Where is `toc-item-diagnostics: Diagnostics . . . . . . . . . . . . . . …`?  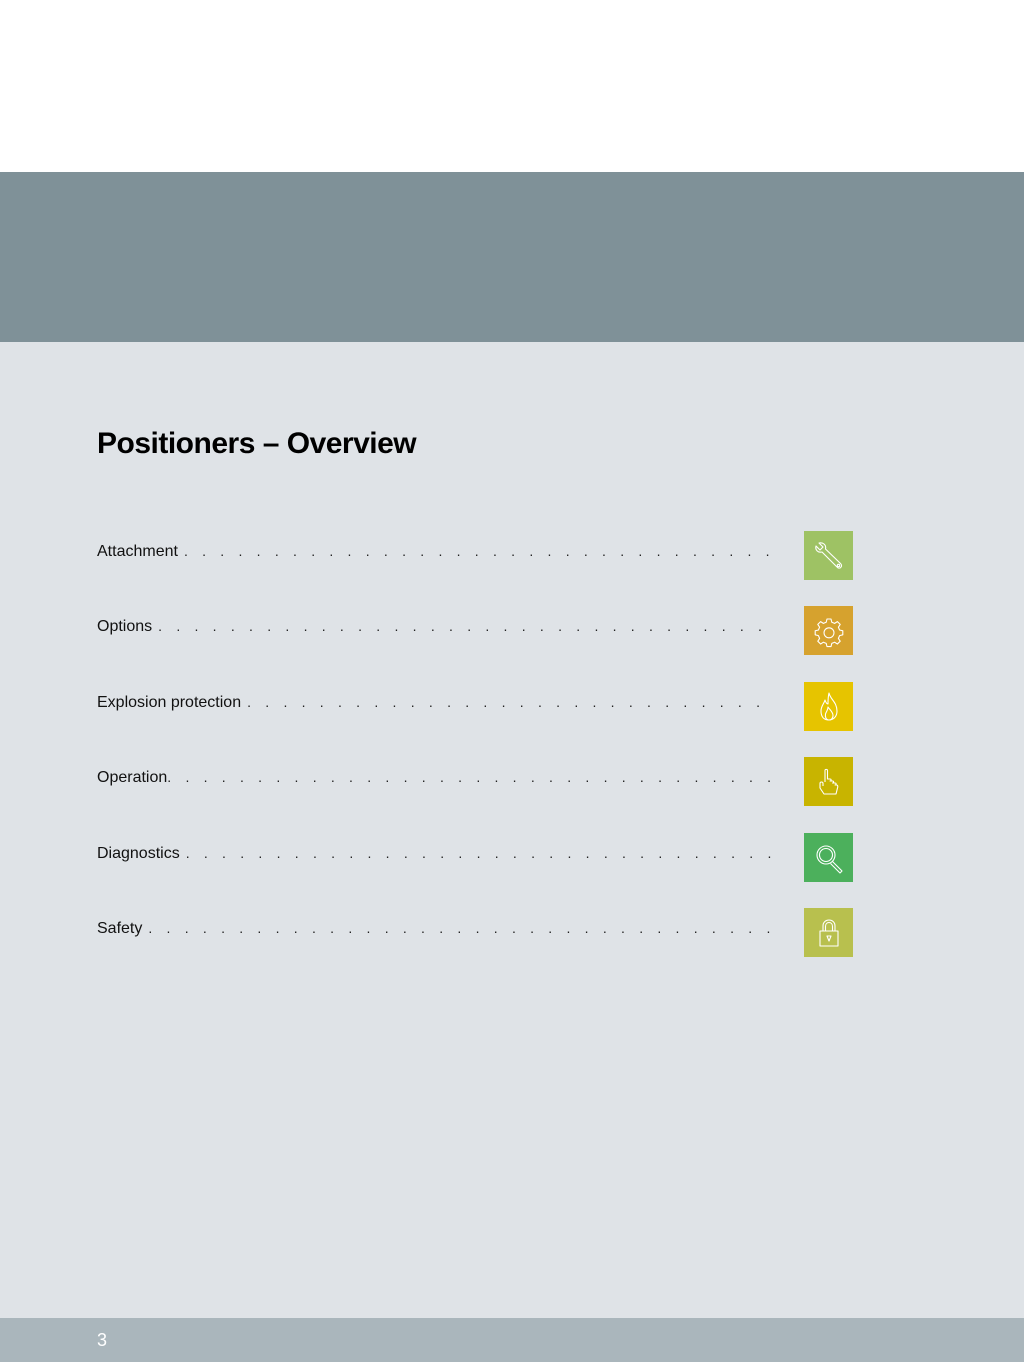 toc-item-diagnostics: Diagnostics . . . . . . . . . . . . . . … is located at coordinates (477, 858).